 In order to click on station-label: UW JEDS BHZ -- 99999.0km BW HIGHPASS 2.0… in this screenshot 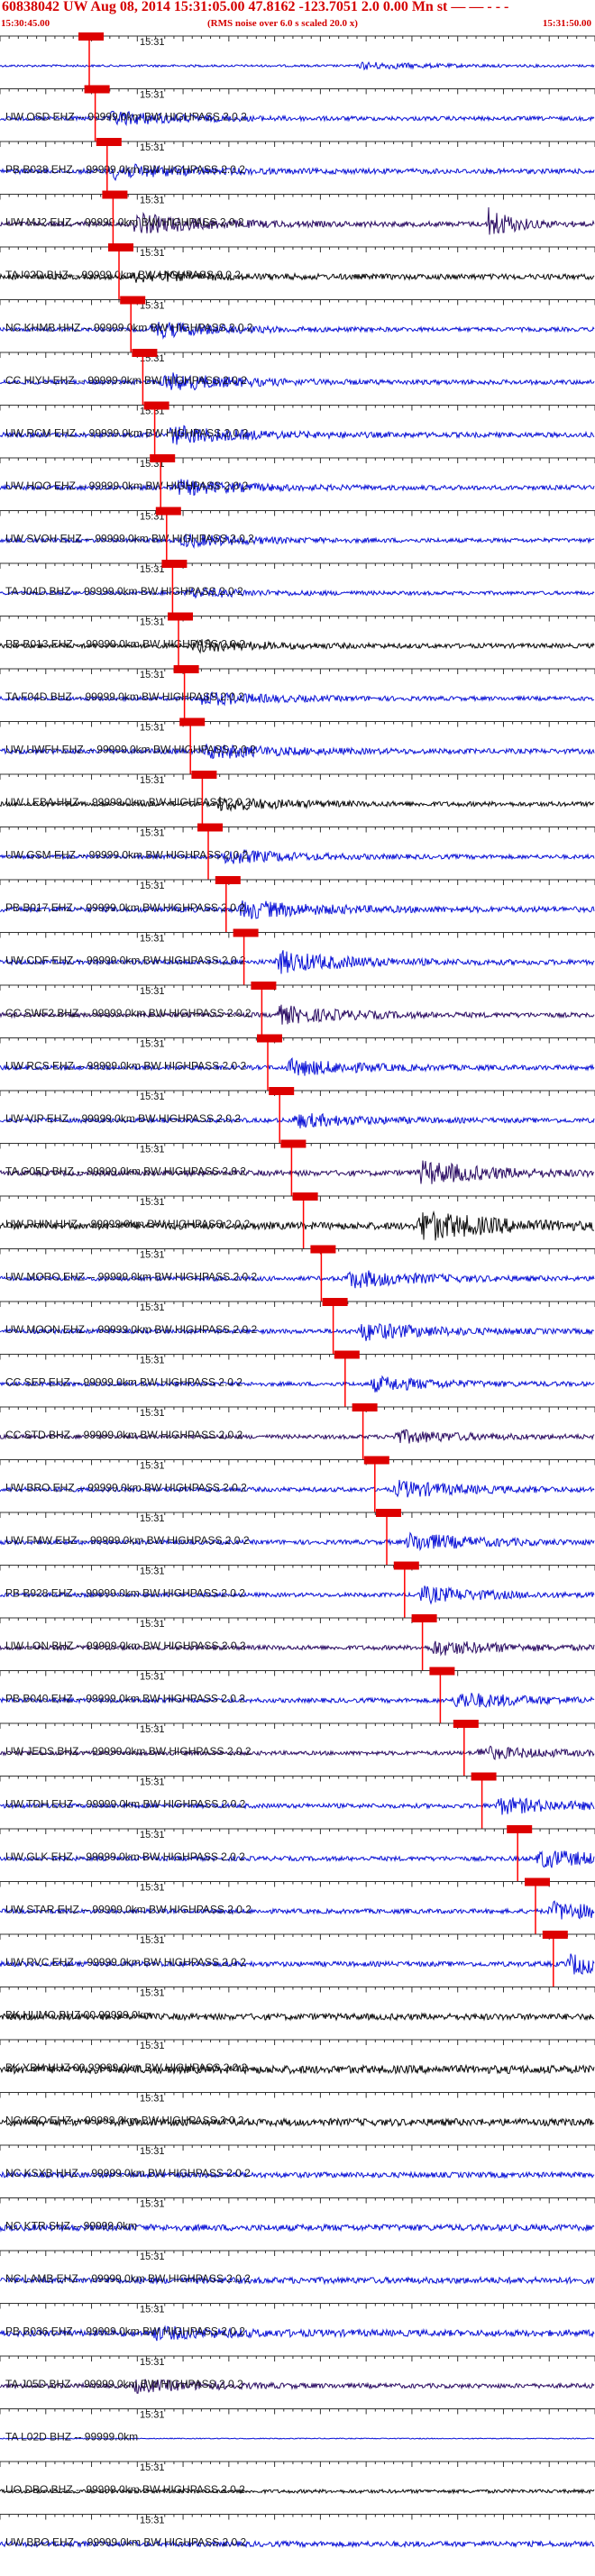, I will do `click(128, 1751)`.